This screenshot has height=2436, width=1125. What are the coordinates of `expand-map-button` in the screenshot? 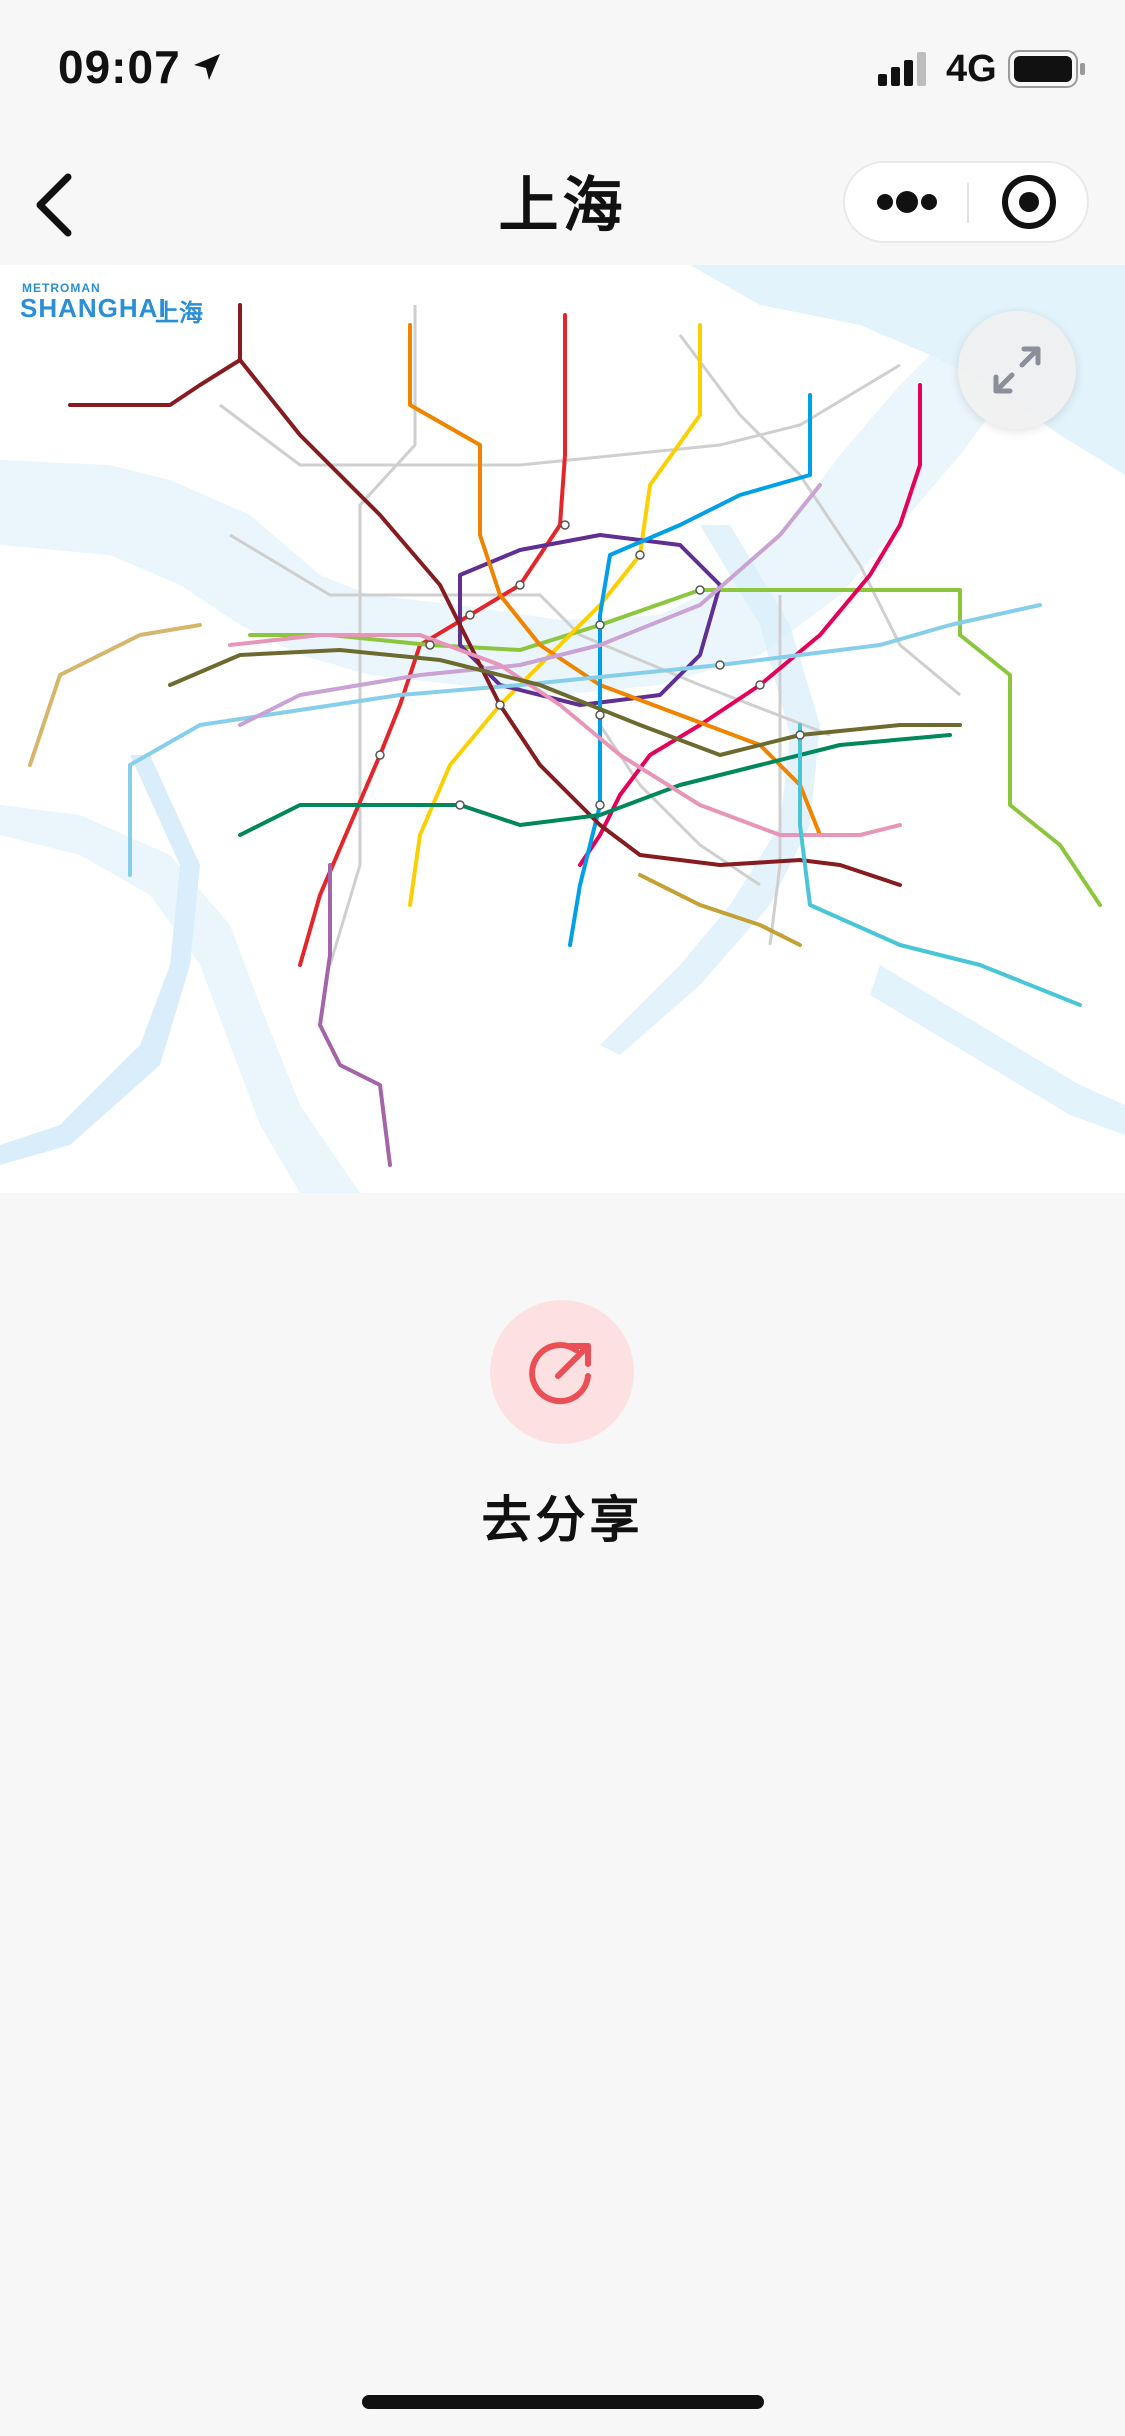 It's located at (1017, 370).